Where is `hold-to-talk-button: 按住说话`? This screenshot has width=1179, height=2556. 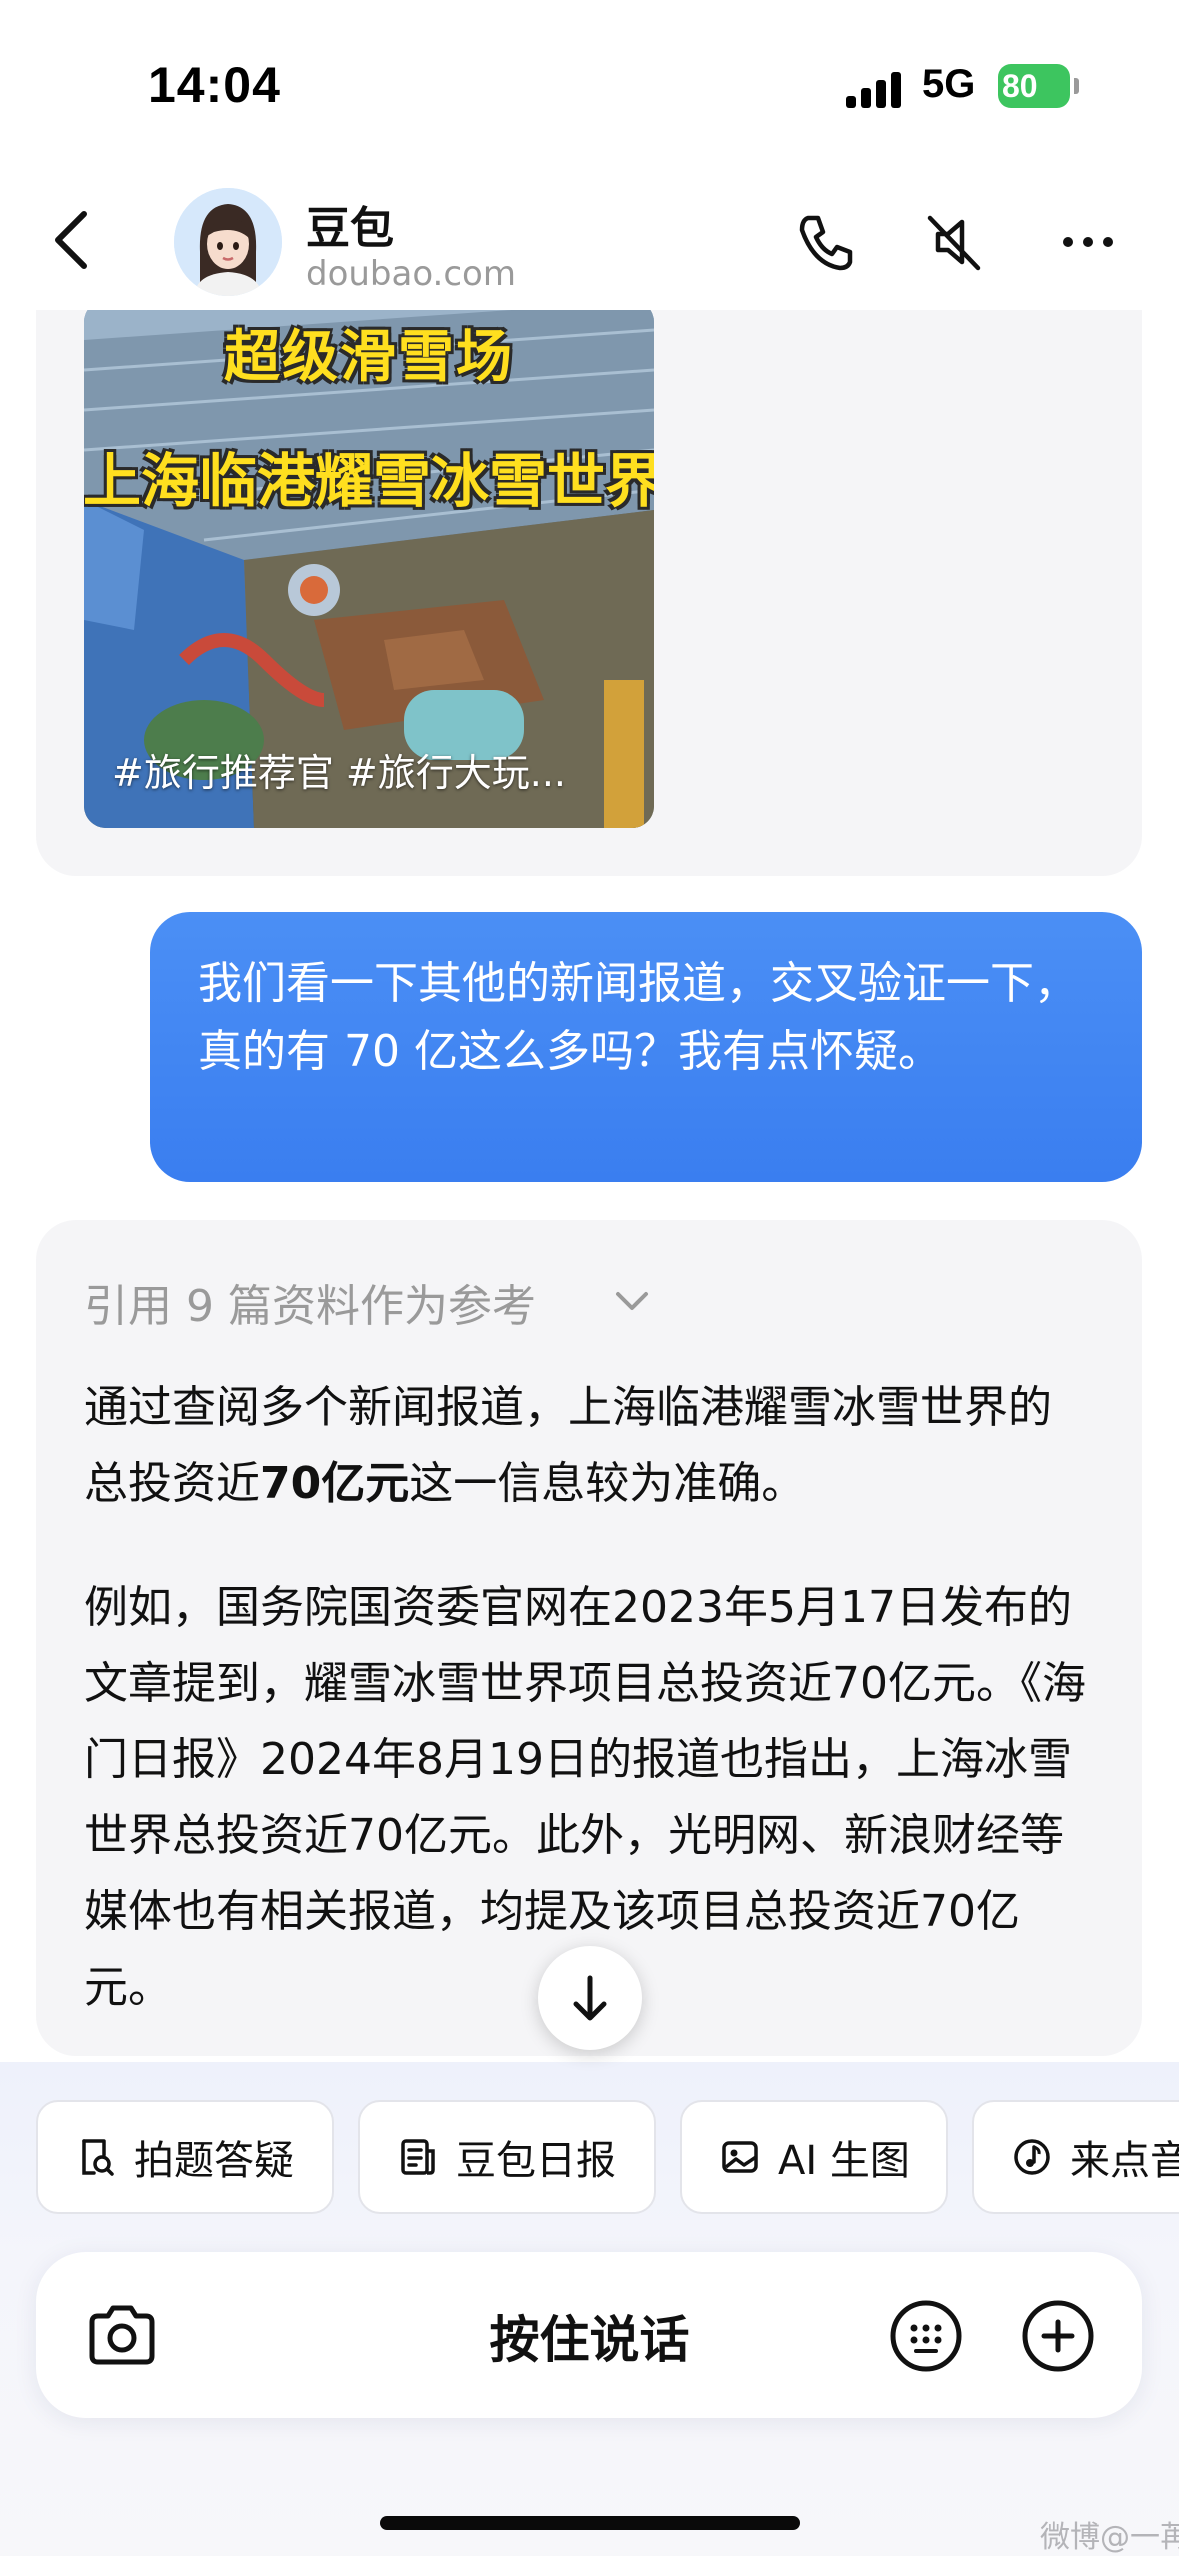
hold-to-talk-button: 按住说话 is located at coordinates (589, 2336).